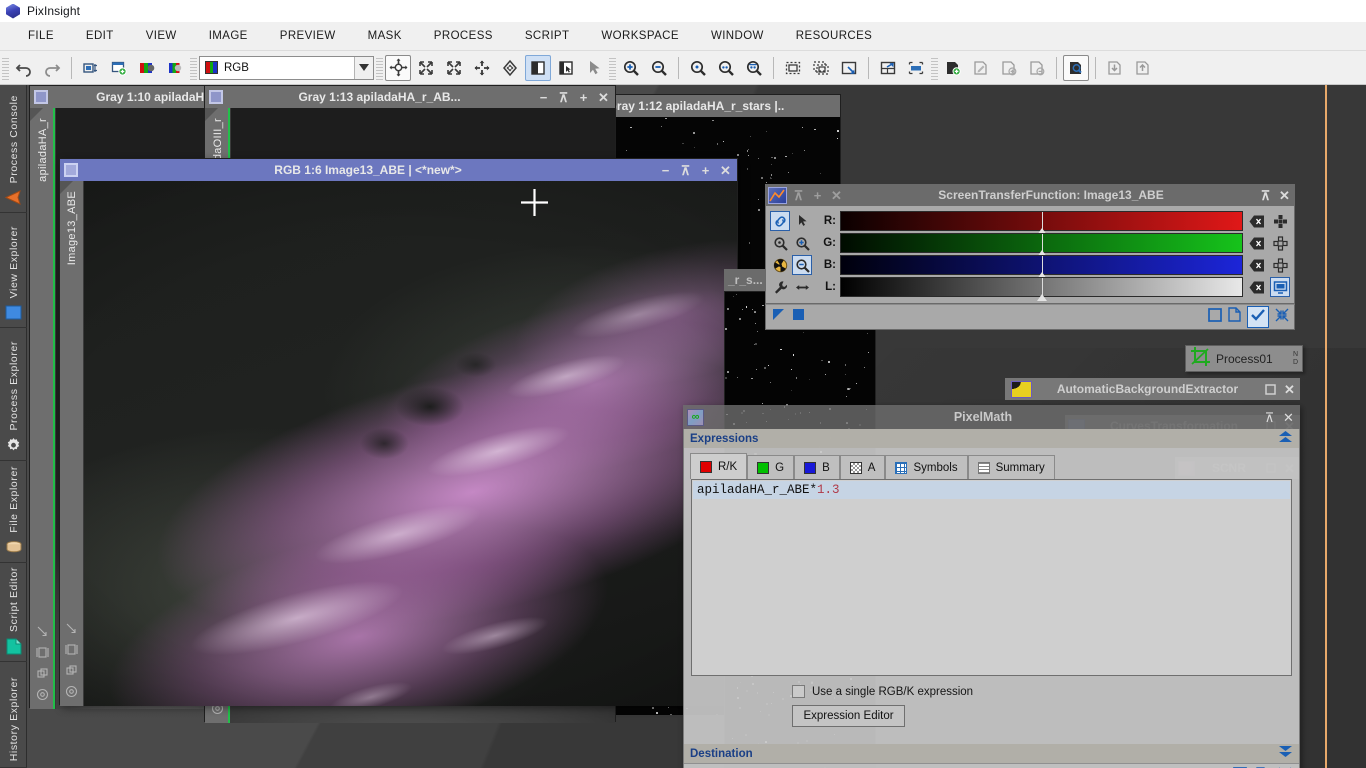 This screenshot has width=1366, height=768. I want to click on sidebar-item-history-explorer: History Explorer, so click(13, 715).